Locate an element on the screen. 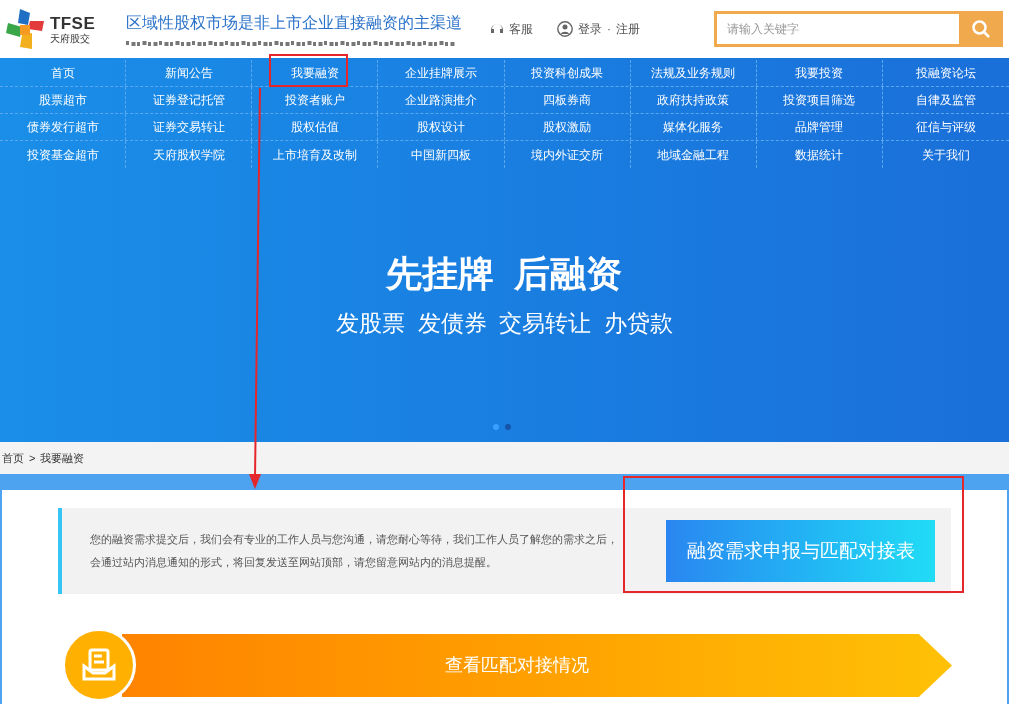 This screenshot has width=1009, height=704. nav-link: 自律及监管 is located at coordinates (945, 100).